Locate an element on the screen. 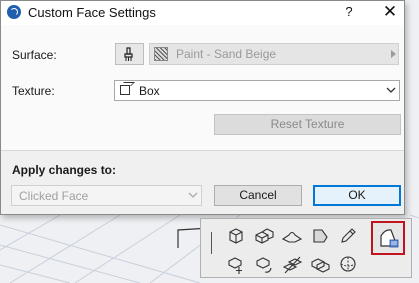 This screenshot has height=283, width=419. app-logo-icon is located at coordinates (14, 12).